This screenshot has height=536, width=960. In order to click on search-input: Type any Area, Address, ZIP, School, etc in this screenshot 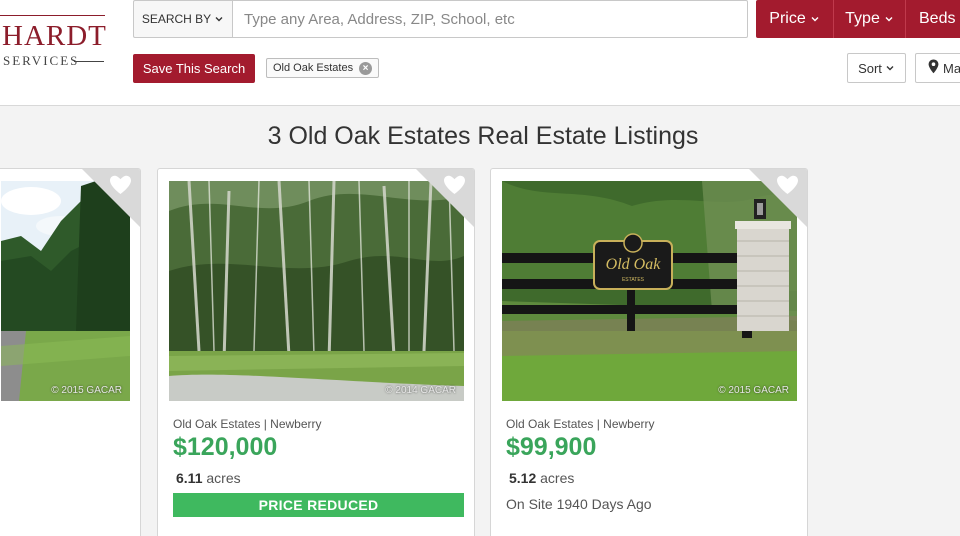, I will do `click(490, 19)`.